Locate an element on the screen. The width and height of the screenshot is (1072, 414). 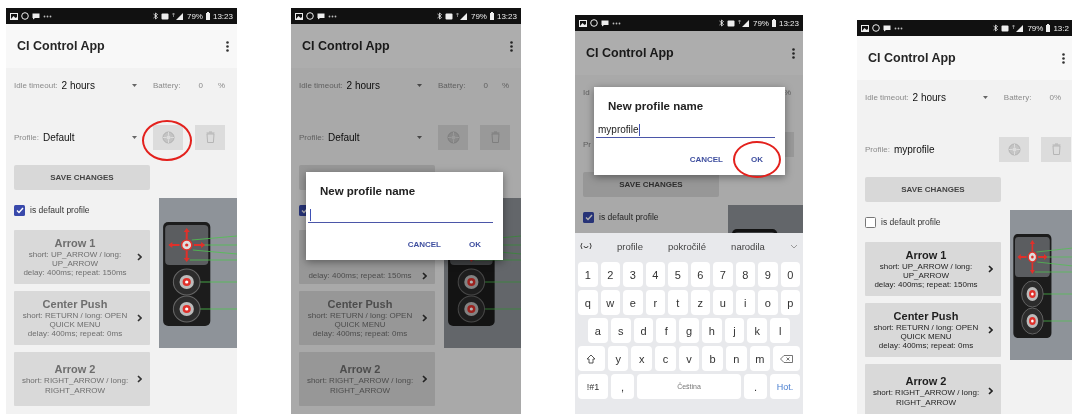
clock: 13:2 is located at coordinates (1061, 28).